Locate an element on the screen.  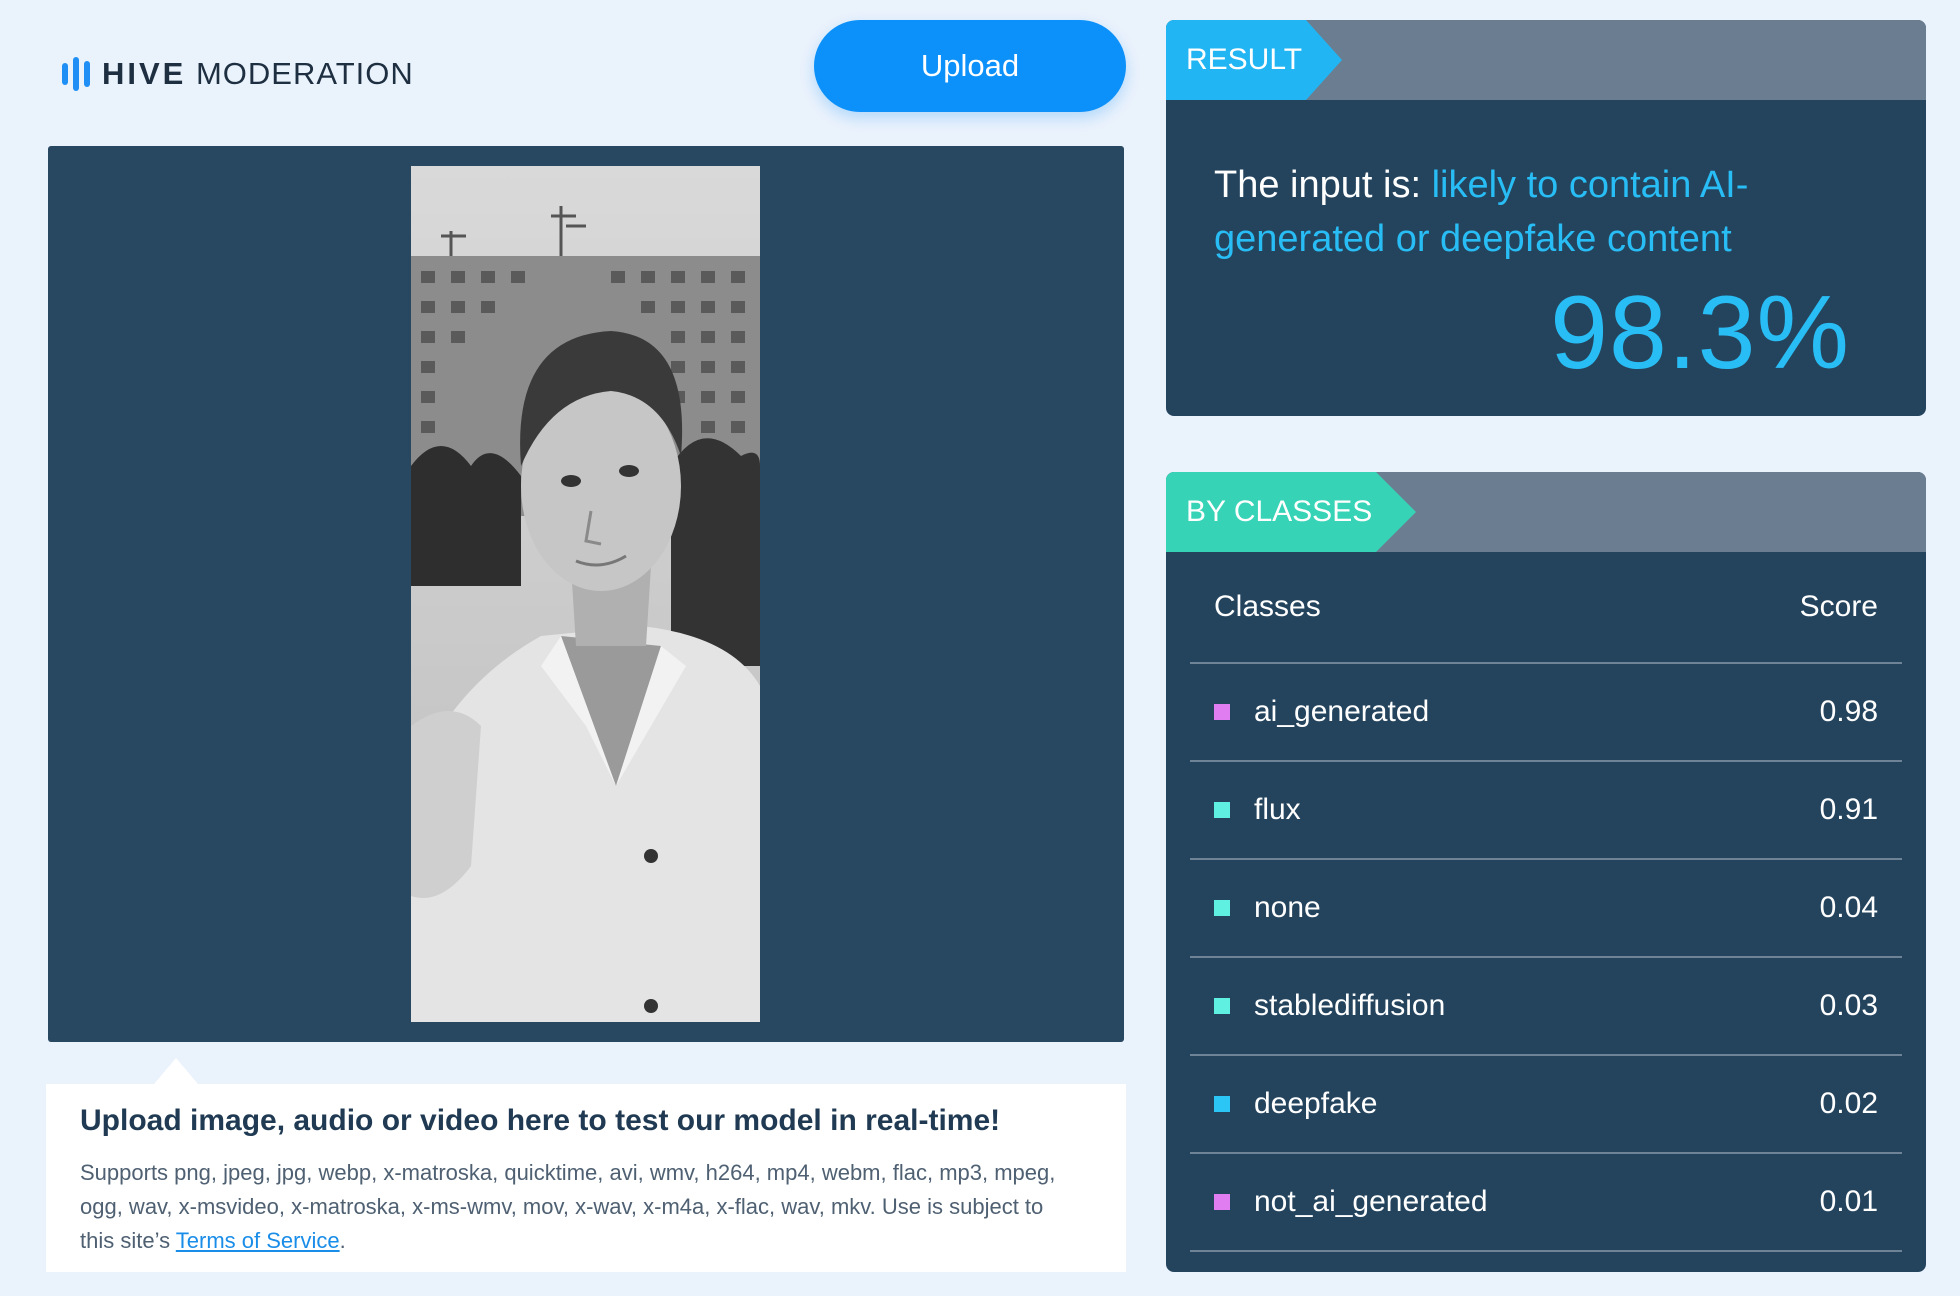
table-row: deepfake 0.02 is located at coordinates (1546, 1105).